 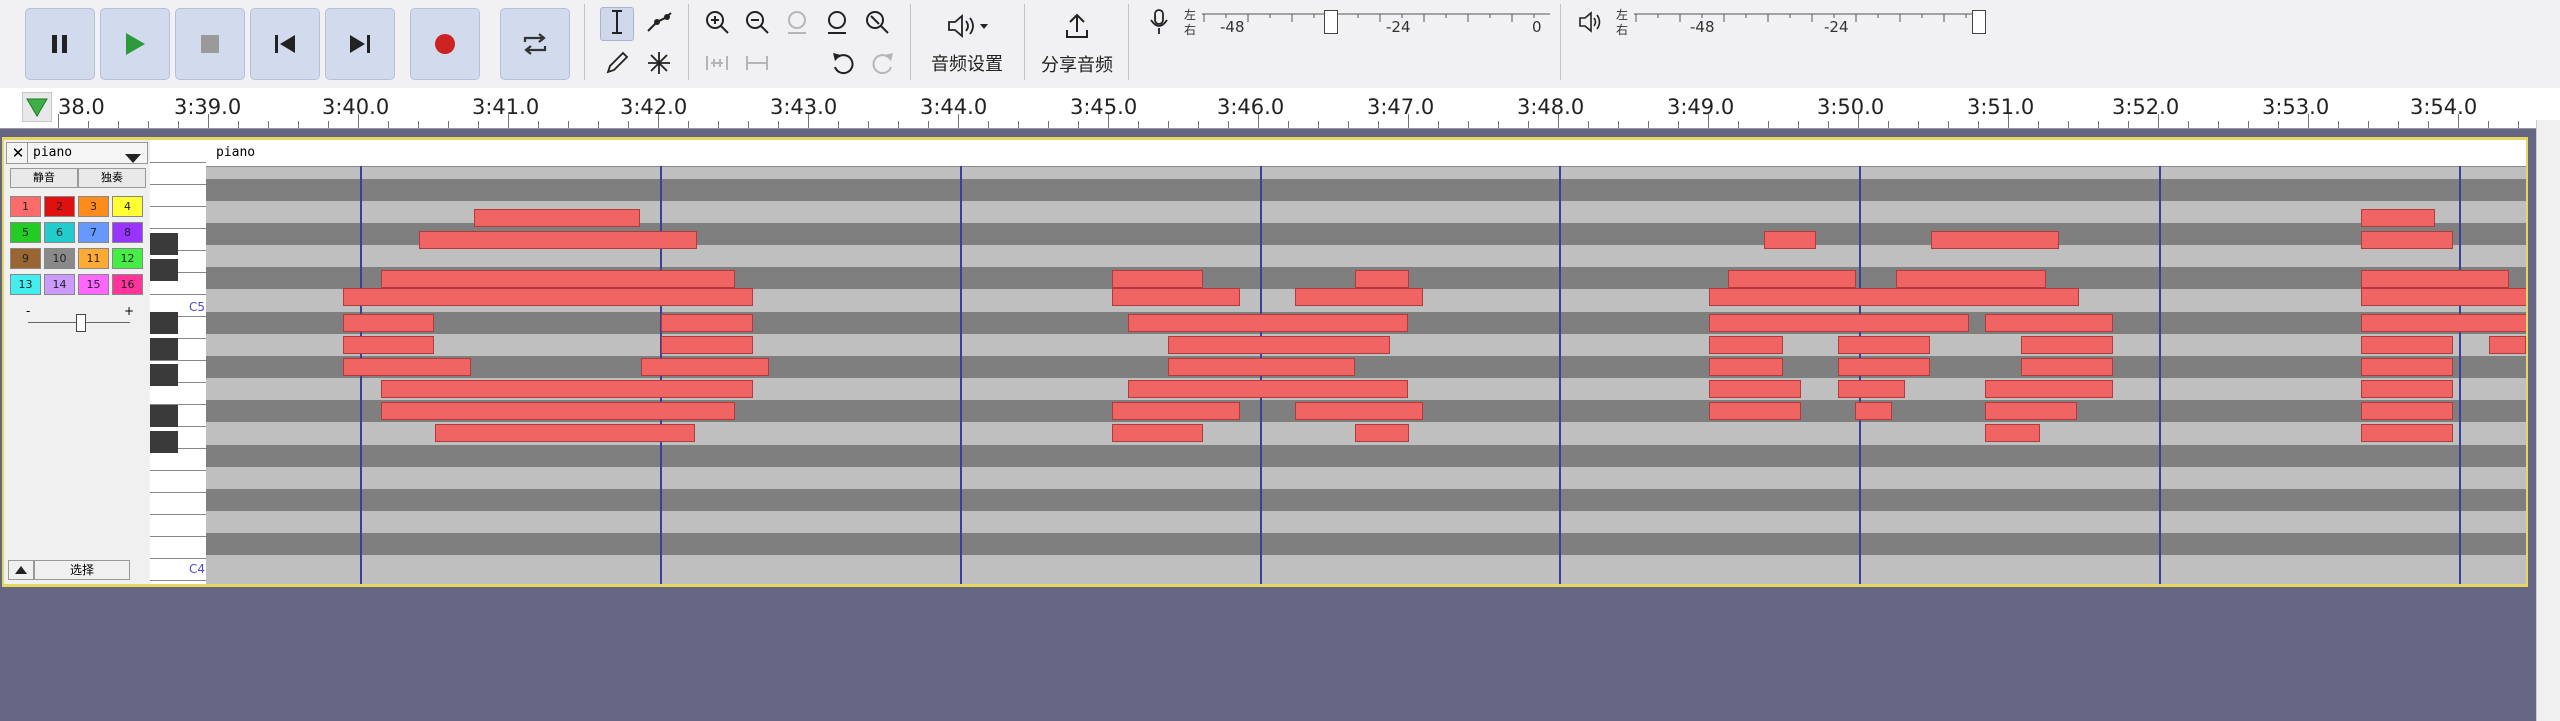 I want to click on piano-keyboard: C5 C4, so click(x=178, y=362).